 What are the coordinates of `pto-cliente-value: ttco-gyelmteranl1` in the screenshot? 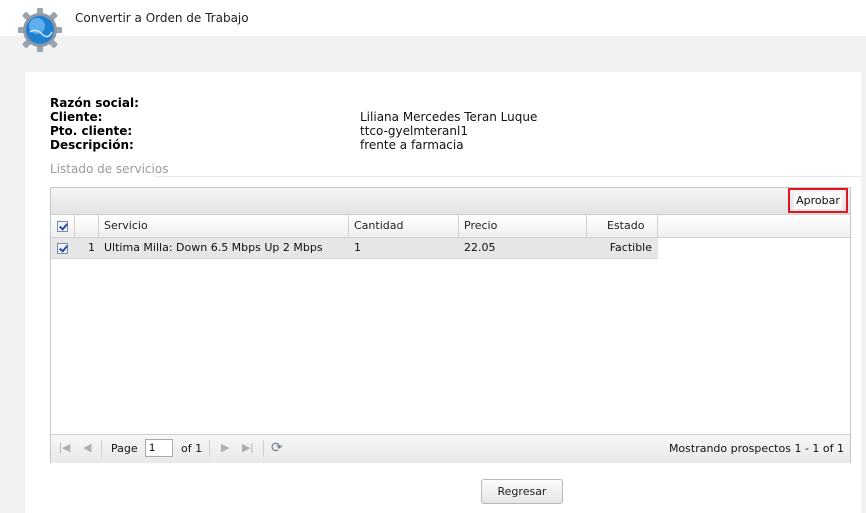 It's located at (414, 131).